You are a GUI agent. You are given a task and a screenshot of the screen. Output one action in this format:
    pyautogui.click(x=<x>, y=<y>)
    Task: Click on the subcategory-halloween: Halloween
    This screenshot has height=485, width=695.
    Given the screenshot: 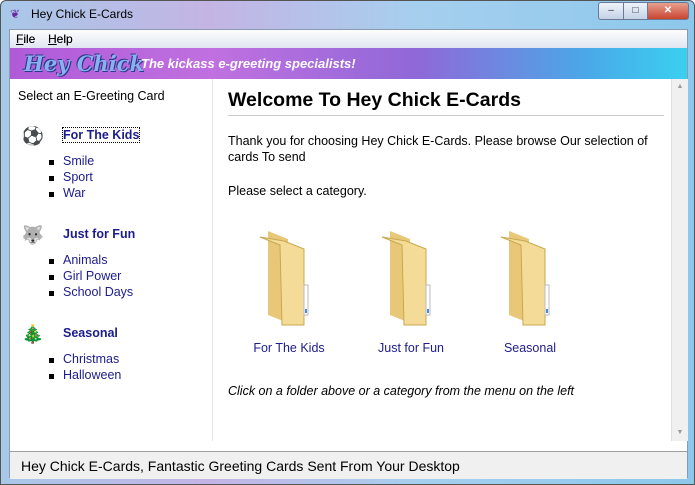 What is the action you would take?
    pyautogui.click(x=84, y=375)
    